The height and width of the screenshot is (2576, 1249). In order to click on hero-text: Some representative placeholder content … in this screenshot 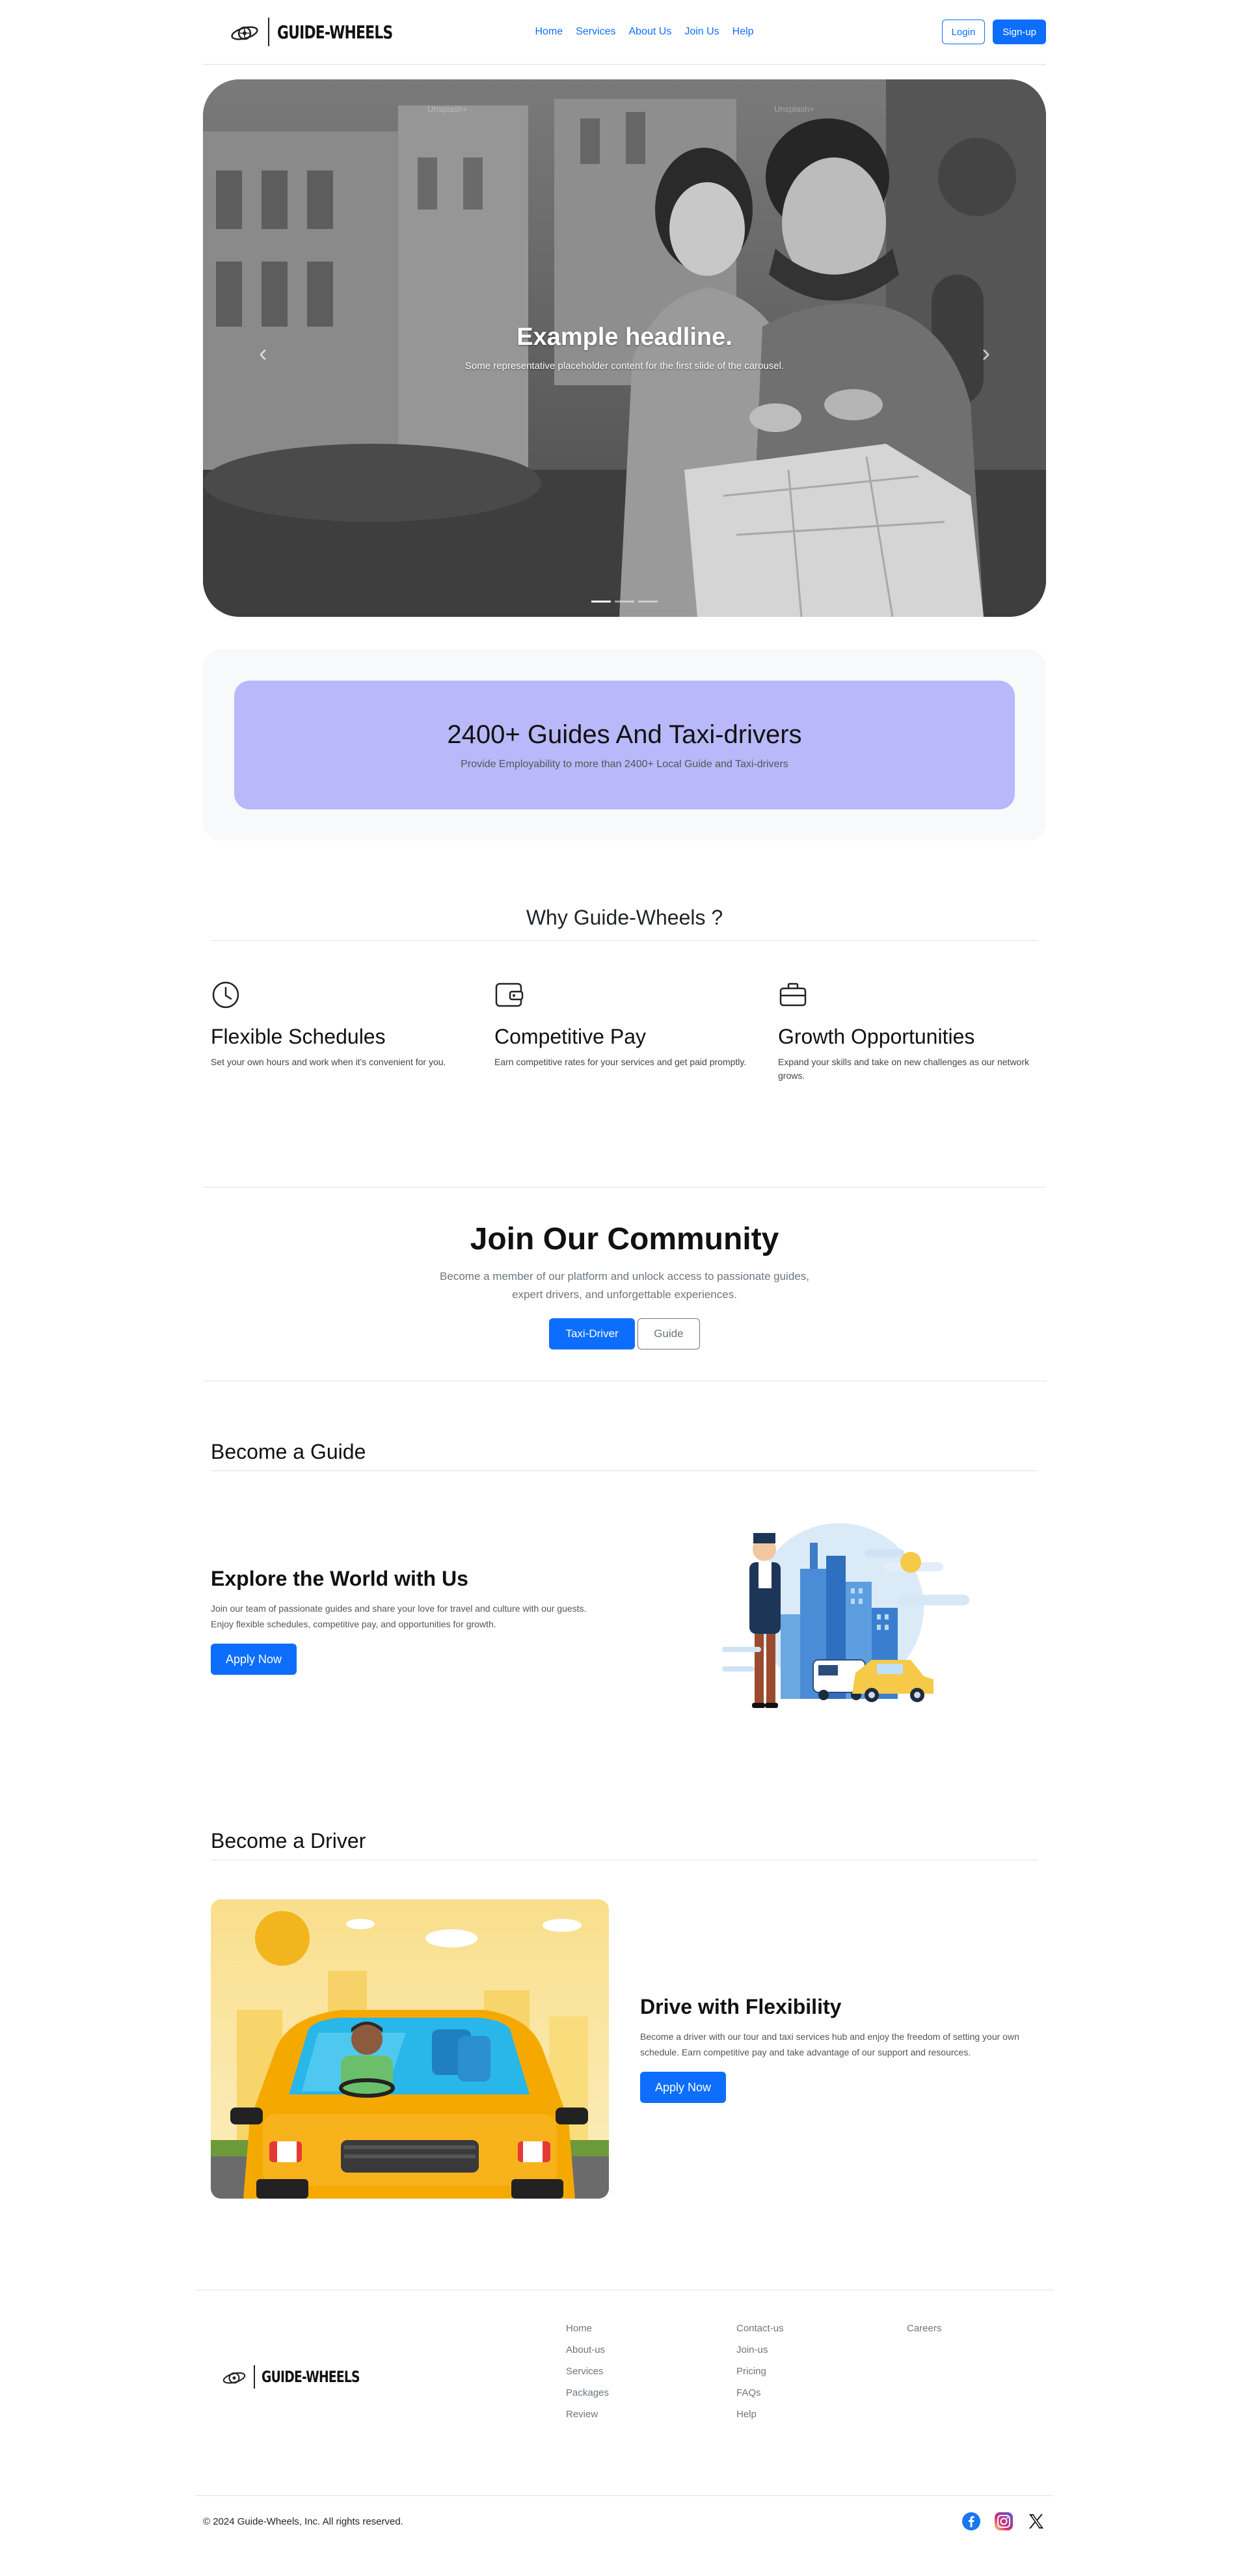, I will do `click(624, 366)`.